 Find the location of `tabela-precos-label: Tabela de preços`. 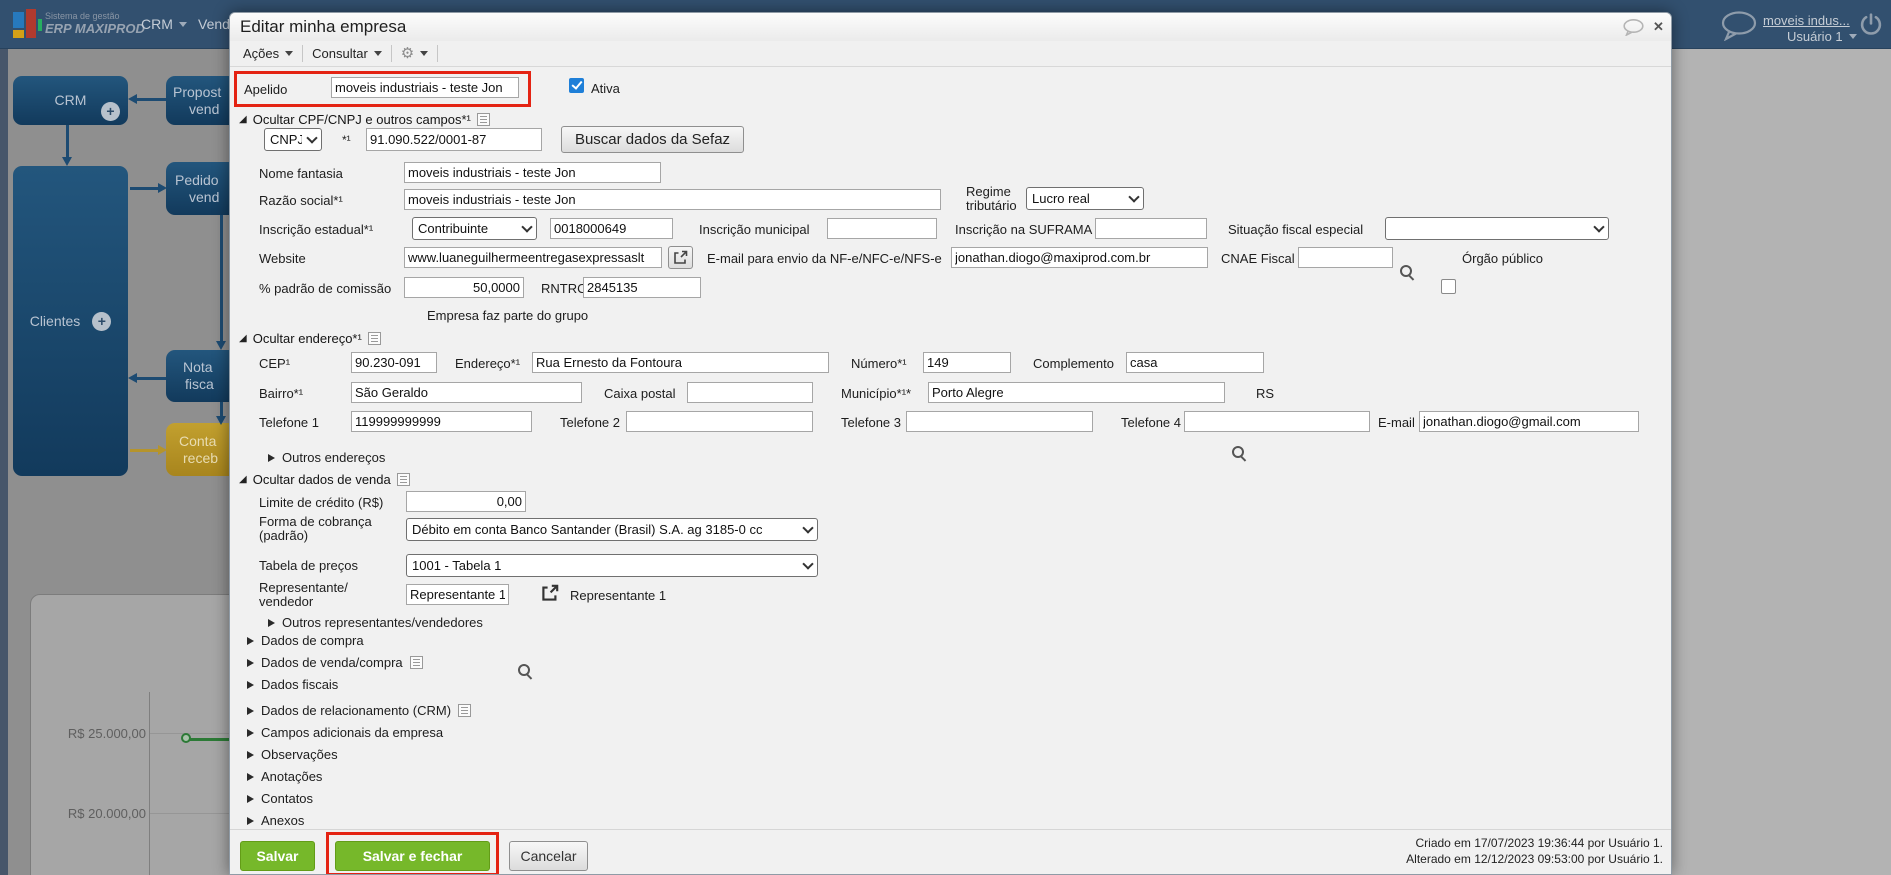

tabela-precos-label: Tabela de preços is located at coordinates (309, 565).